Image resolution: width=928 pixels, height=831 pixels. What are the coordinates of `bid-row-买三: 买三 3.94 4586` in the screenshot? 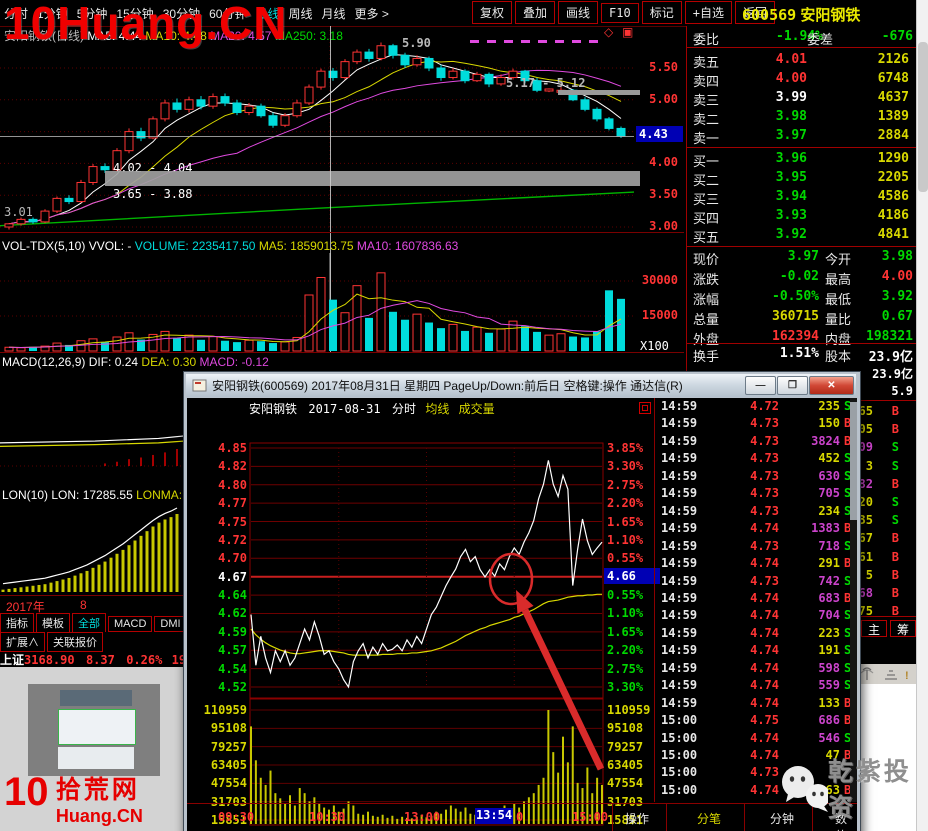 It's located at (802, 197).